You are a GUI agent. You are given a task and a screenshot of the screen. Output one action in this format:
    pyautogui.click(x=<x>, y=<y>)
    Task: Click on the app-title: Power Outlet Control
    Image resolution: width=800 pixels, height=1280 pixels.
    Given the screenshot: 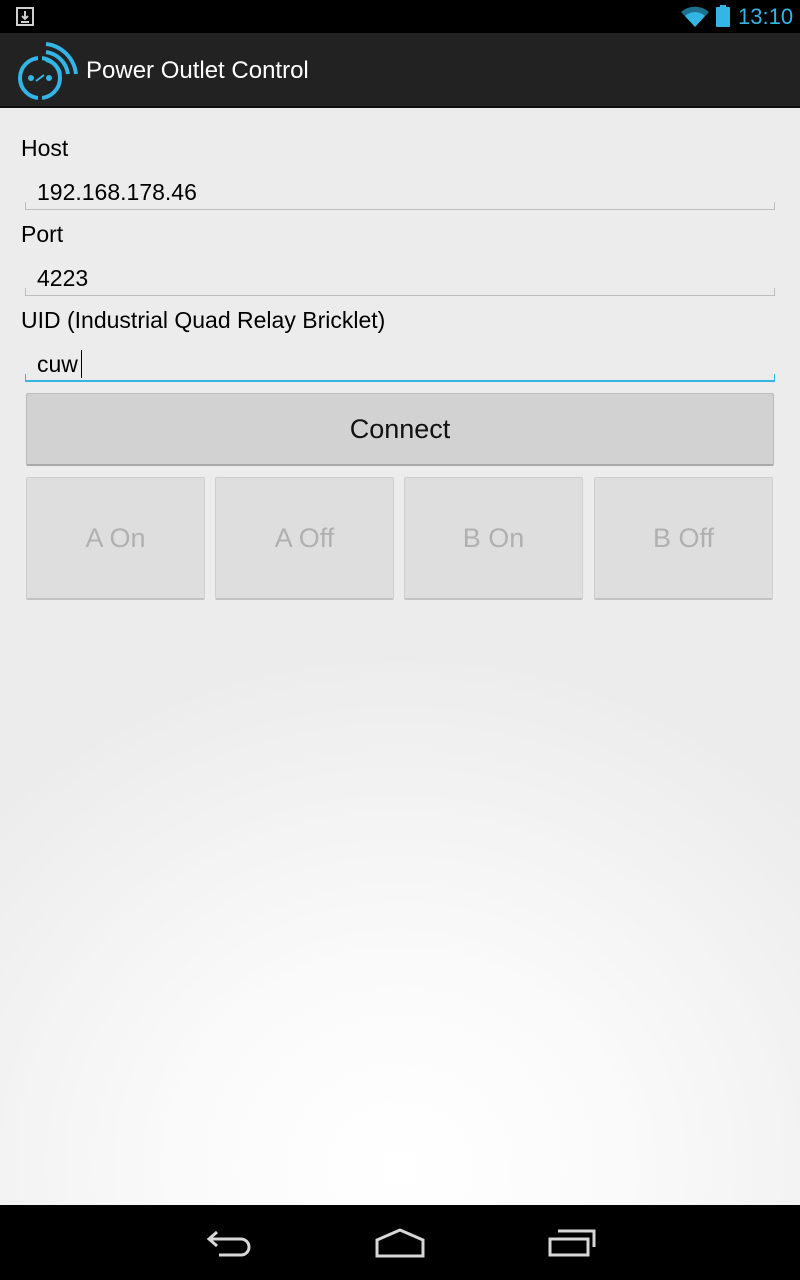 What is the action you would take?
    pyautogui.click(x=197, y=70)
    